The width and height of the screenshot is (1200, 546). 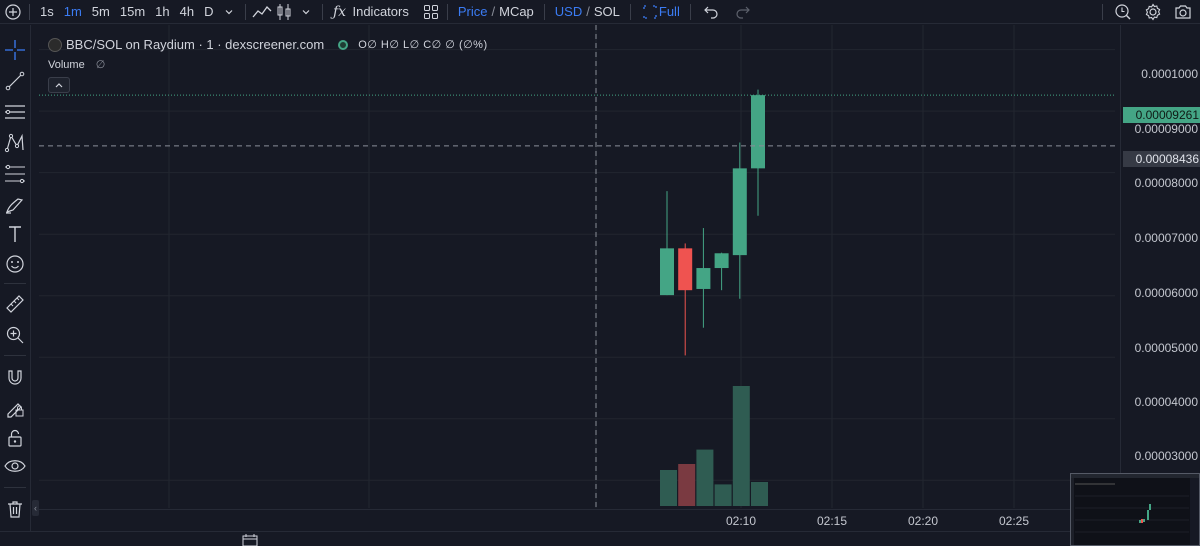 I want to click on time-tick: 02:15, so click(x=832, y=521).